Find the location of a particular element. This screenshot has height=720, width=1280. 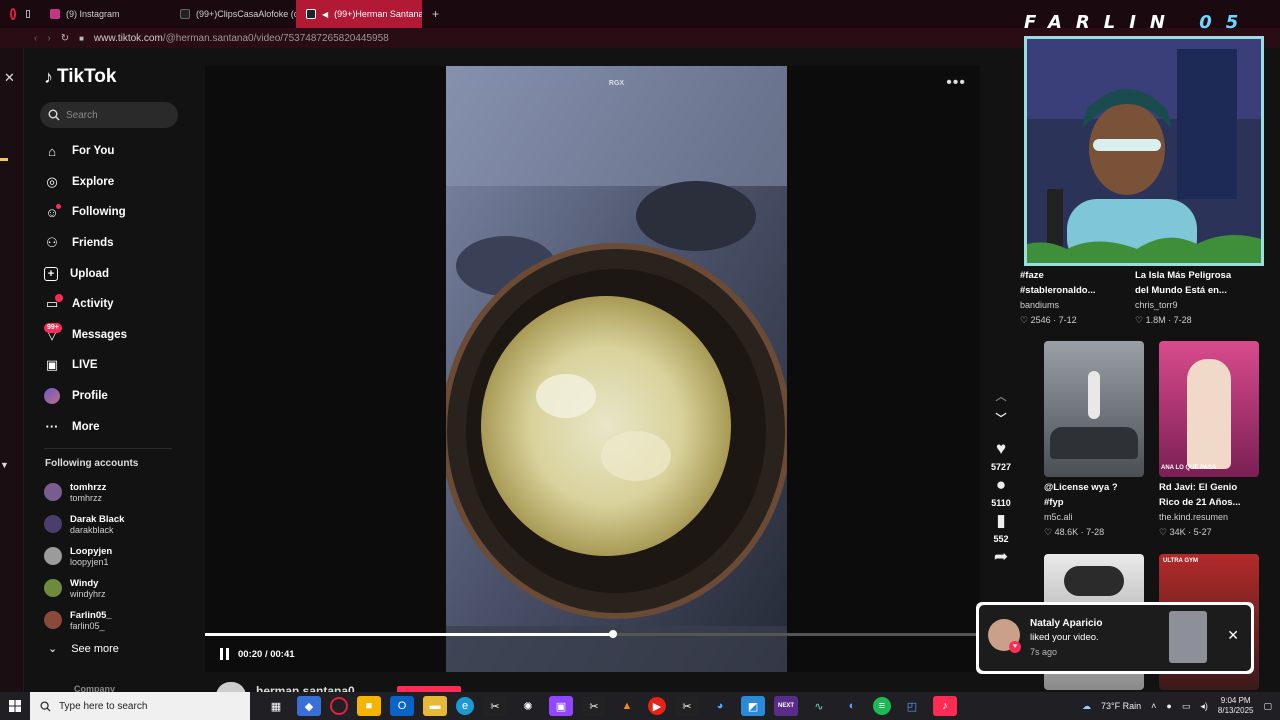

player-icon: ▼ is located at coordinates (4, 465).